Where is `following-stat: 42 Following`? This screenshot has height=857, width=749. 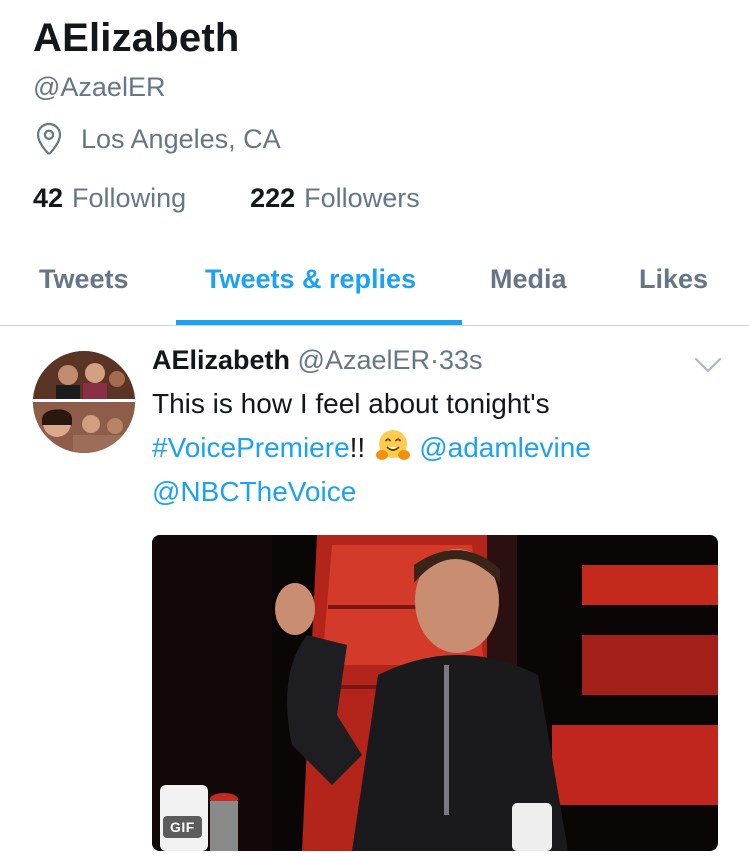 following-stat: 42 Following is located at coordinates (109, 198).